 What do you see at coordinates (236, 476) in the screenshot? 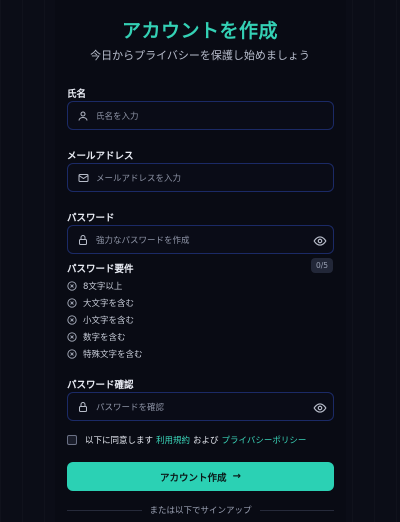
I see `arrow-right-icon: →` at bounding box center [236, 476].